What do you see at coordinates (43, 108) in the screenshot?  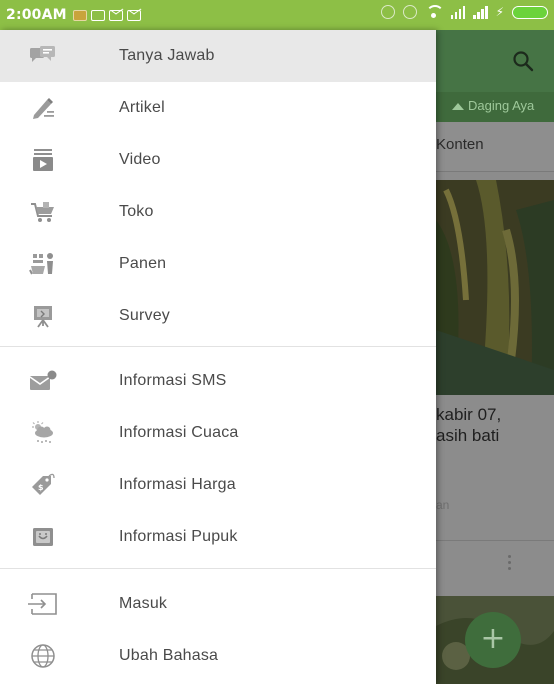 I see `pencil-icon` at bounding box center [43, 108].